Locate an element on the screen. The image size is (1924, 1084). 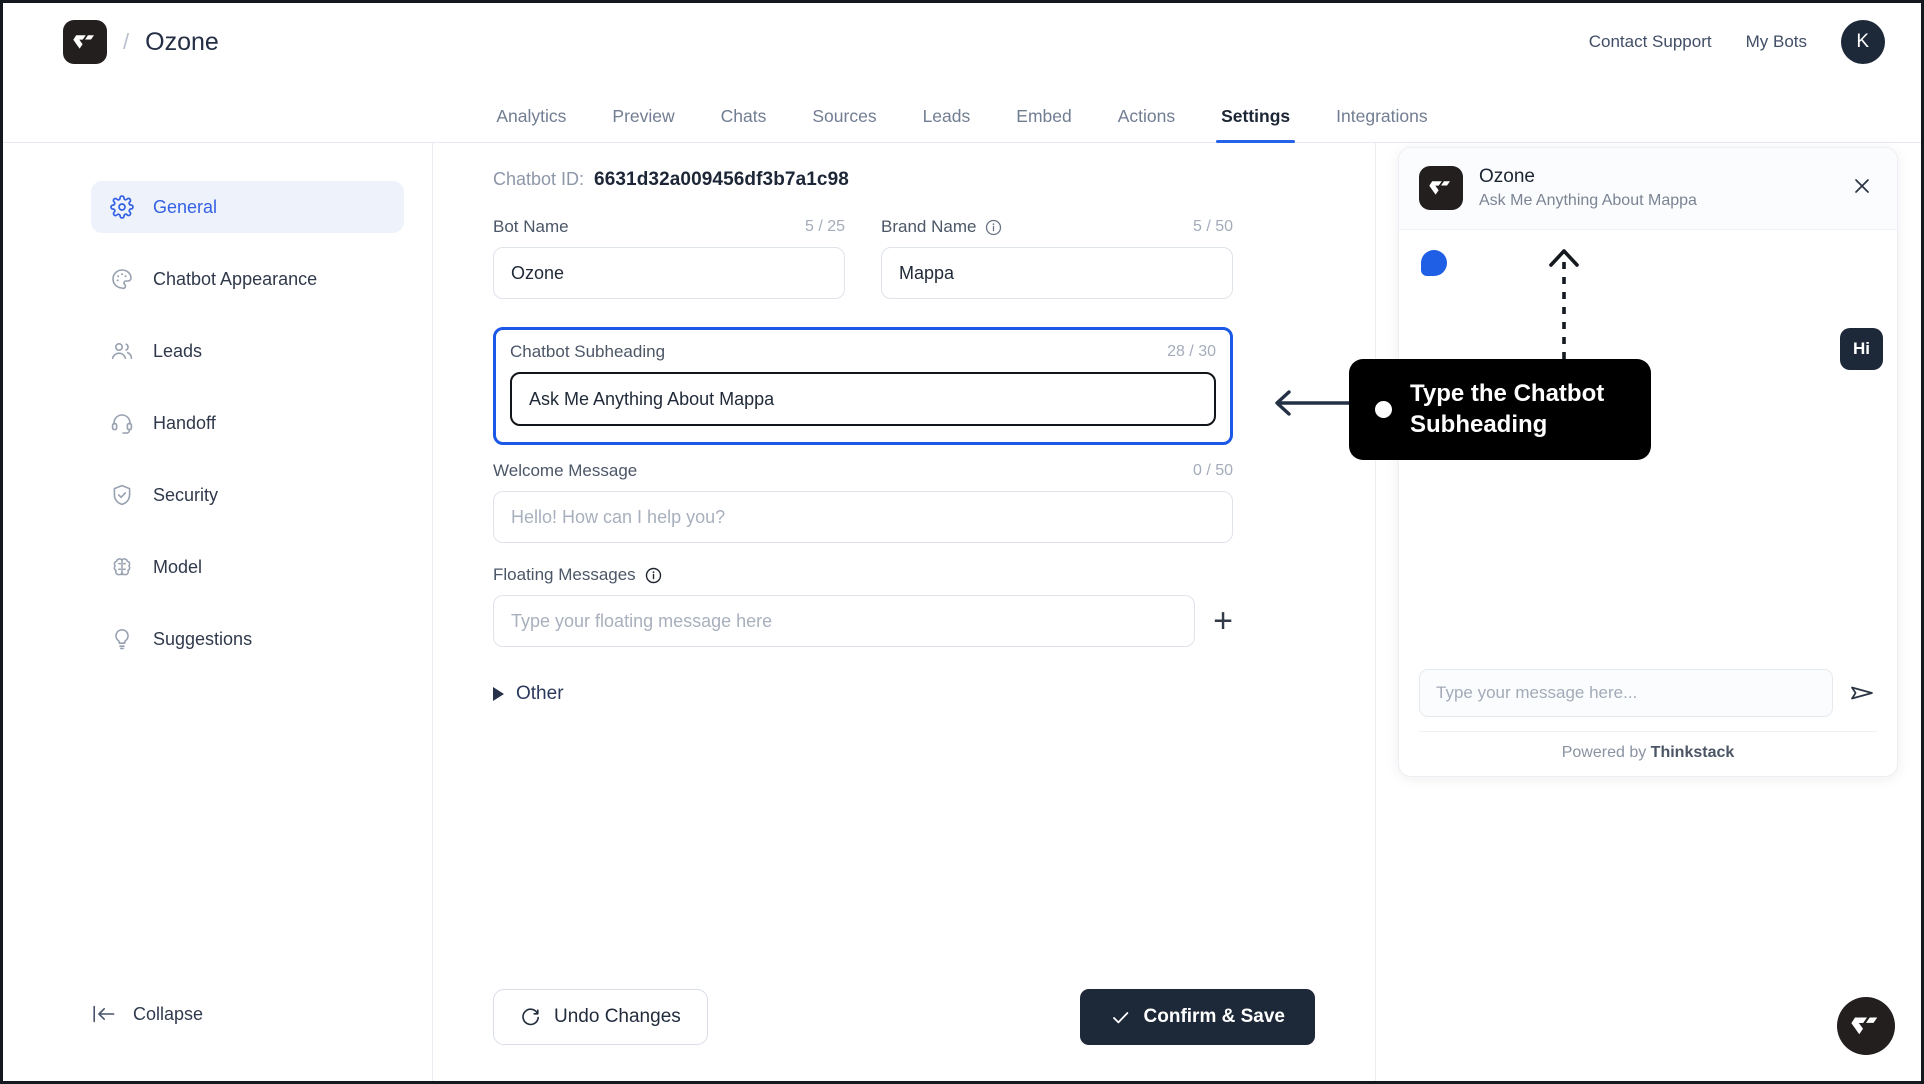
chat-widget-footer: Powered by Thinkstack is located at coordinates (1648, 715).